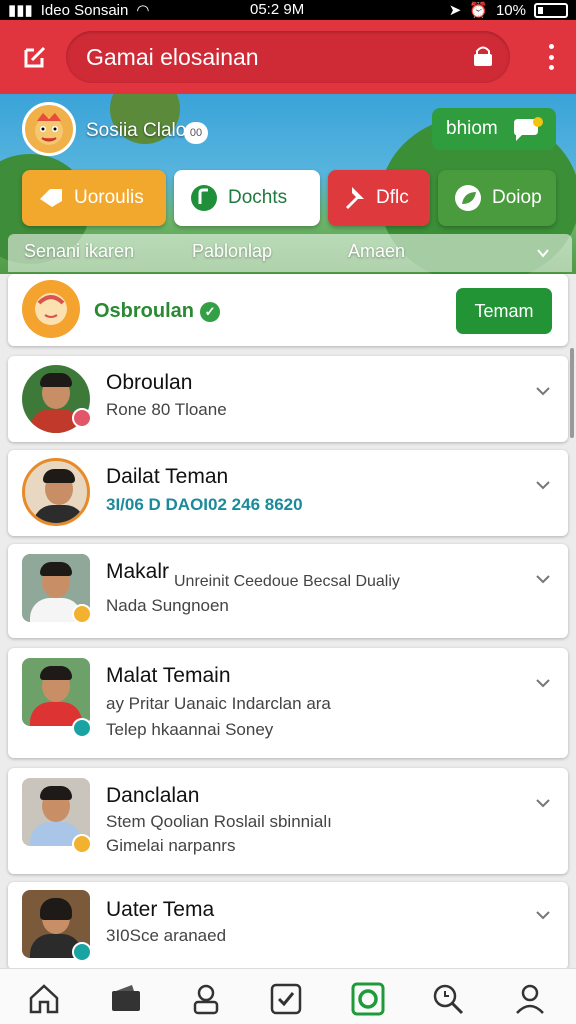 Image resolution: width=576 pixels, height=1024 pixels. I want to click on status-bar: ▮▮▮ Ideo Sonsain ◠ 05:2 9M ➤ ⏰ 10%, so click(288, 10).